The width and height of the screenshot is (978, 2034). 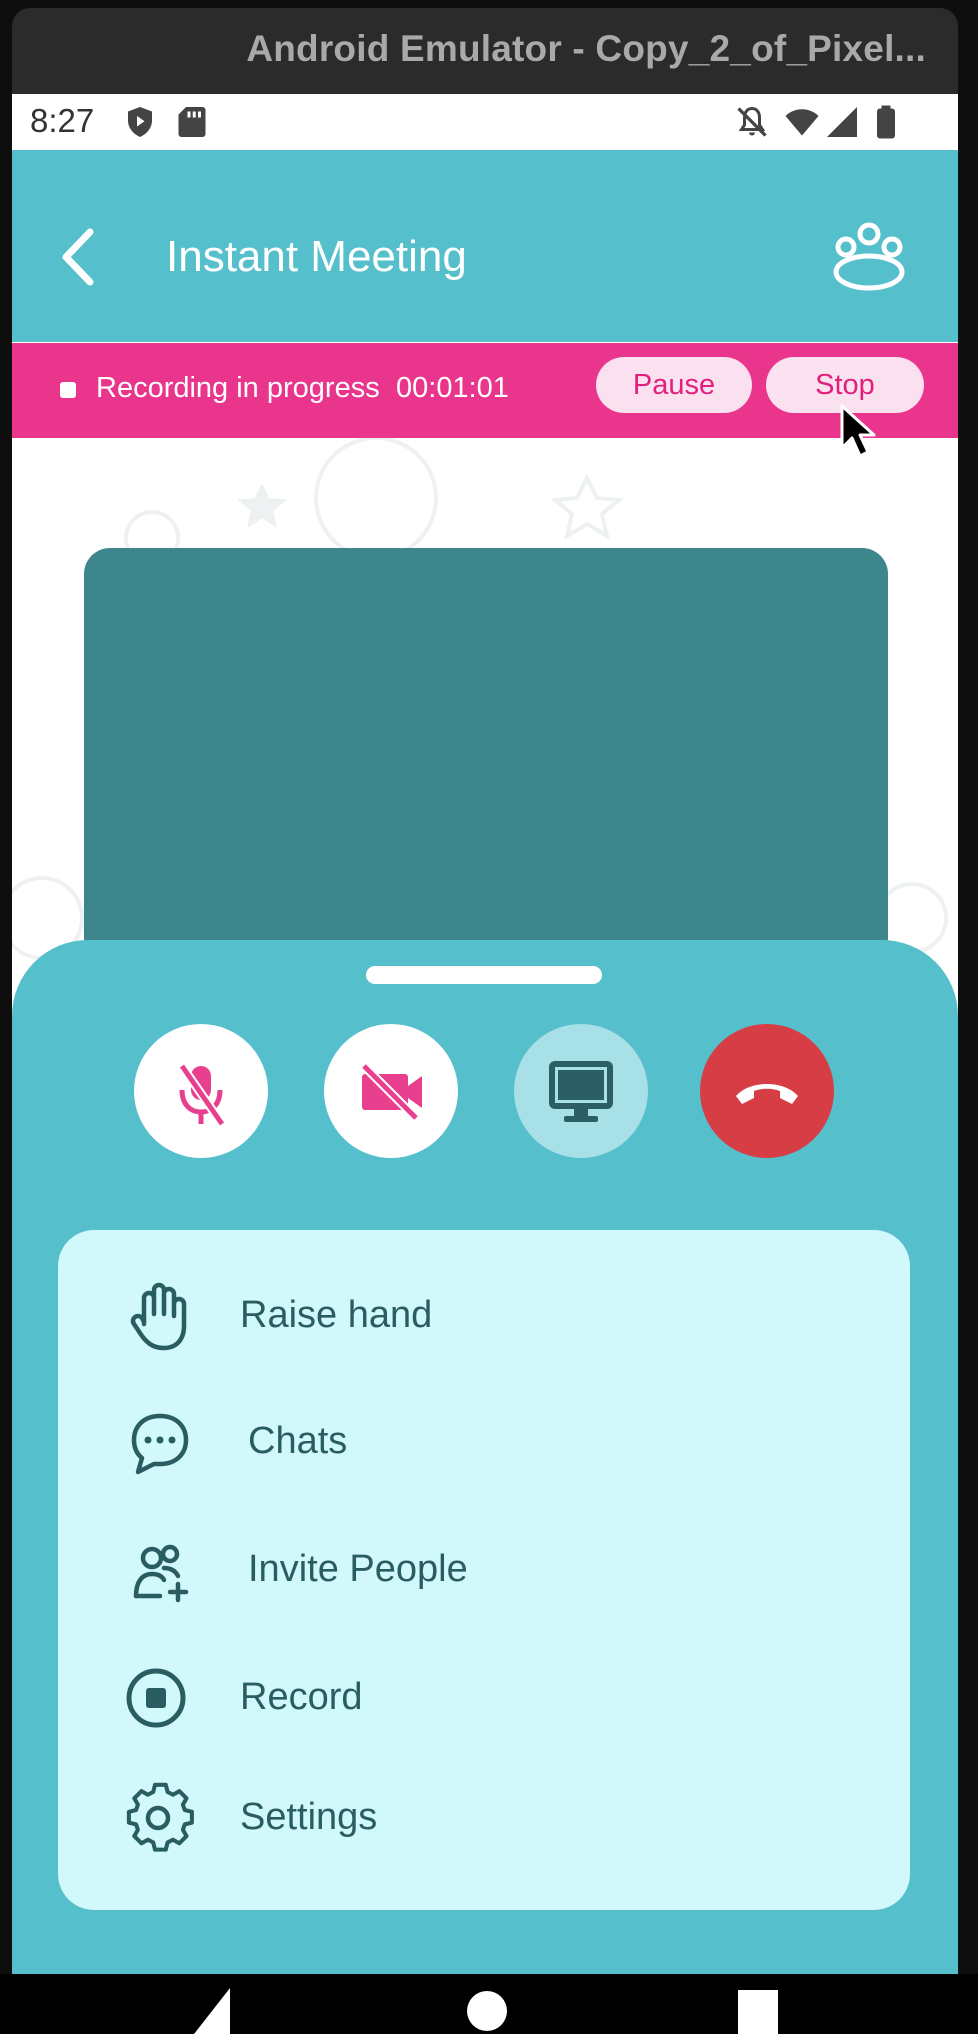 I want to click on menu-item-invite-people: Invite People, so click(x=484, y=1571).